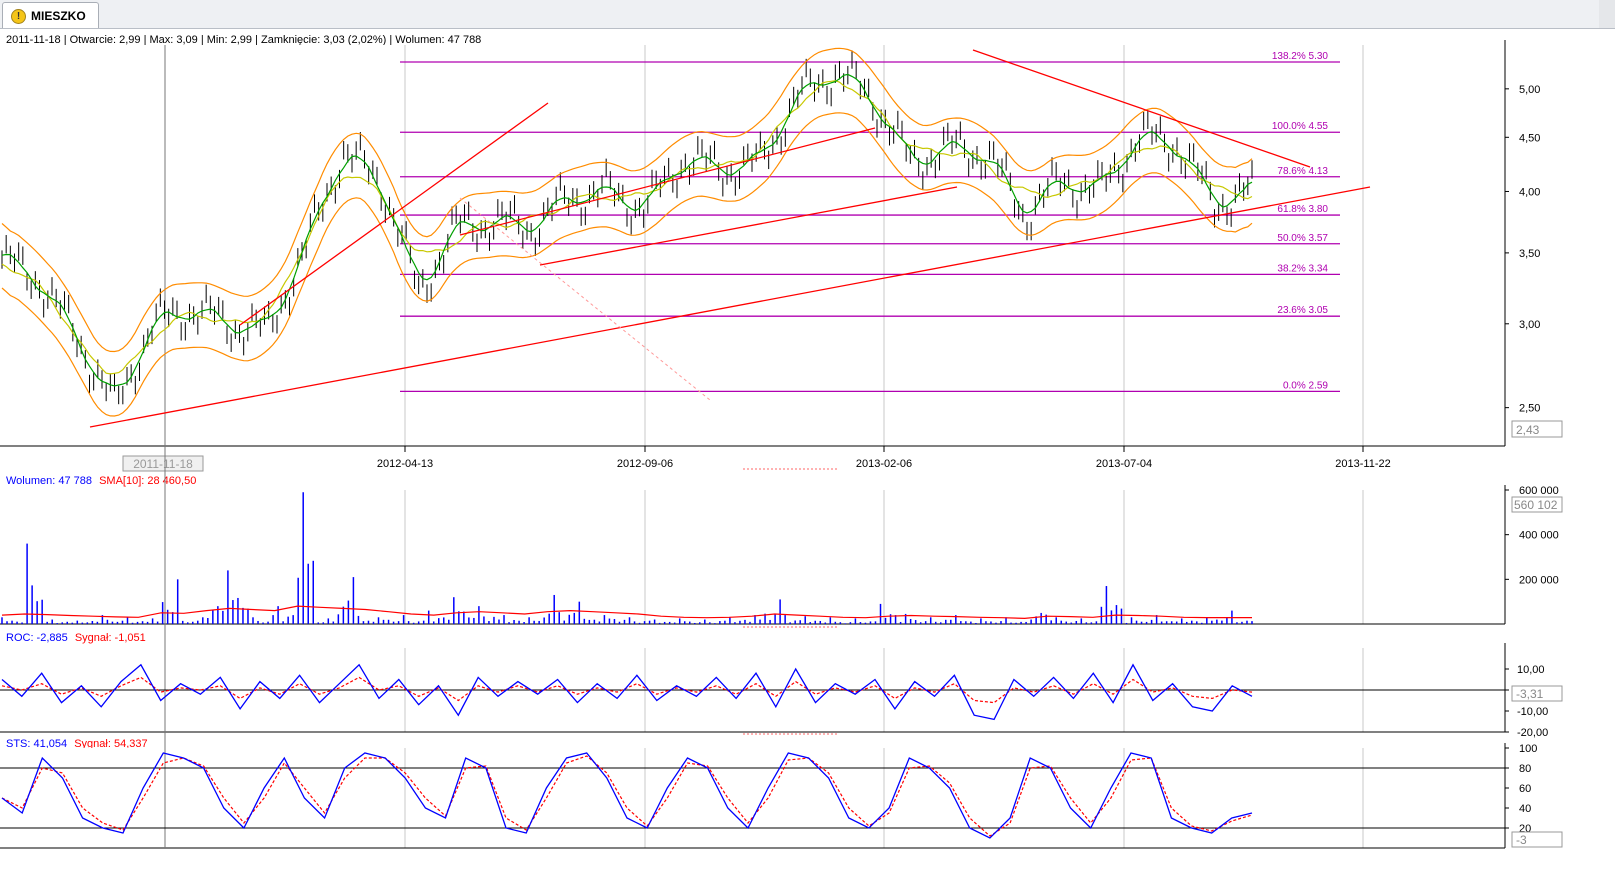  Describe the element at coordinates (1529, 138) in the screenshot. I see `price-y-tick-label: 4,50` at that location.